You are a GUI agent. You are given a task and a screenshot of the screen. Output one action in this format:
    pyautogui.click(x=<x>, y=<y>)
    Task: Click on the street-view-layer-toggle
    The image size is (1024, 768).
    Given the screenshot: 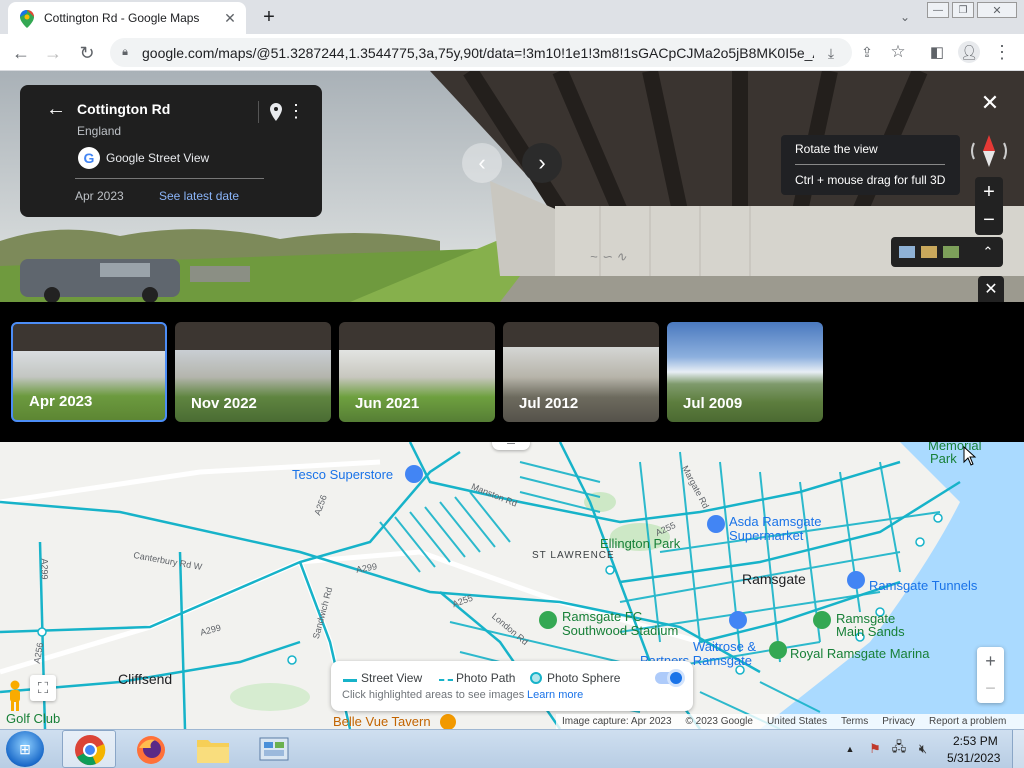 What is the action you would take?
    pyautogui.click(x=670, y=678)
    